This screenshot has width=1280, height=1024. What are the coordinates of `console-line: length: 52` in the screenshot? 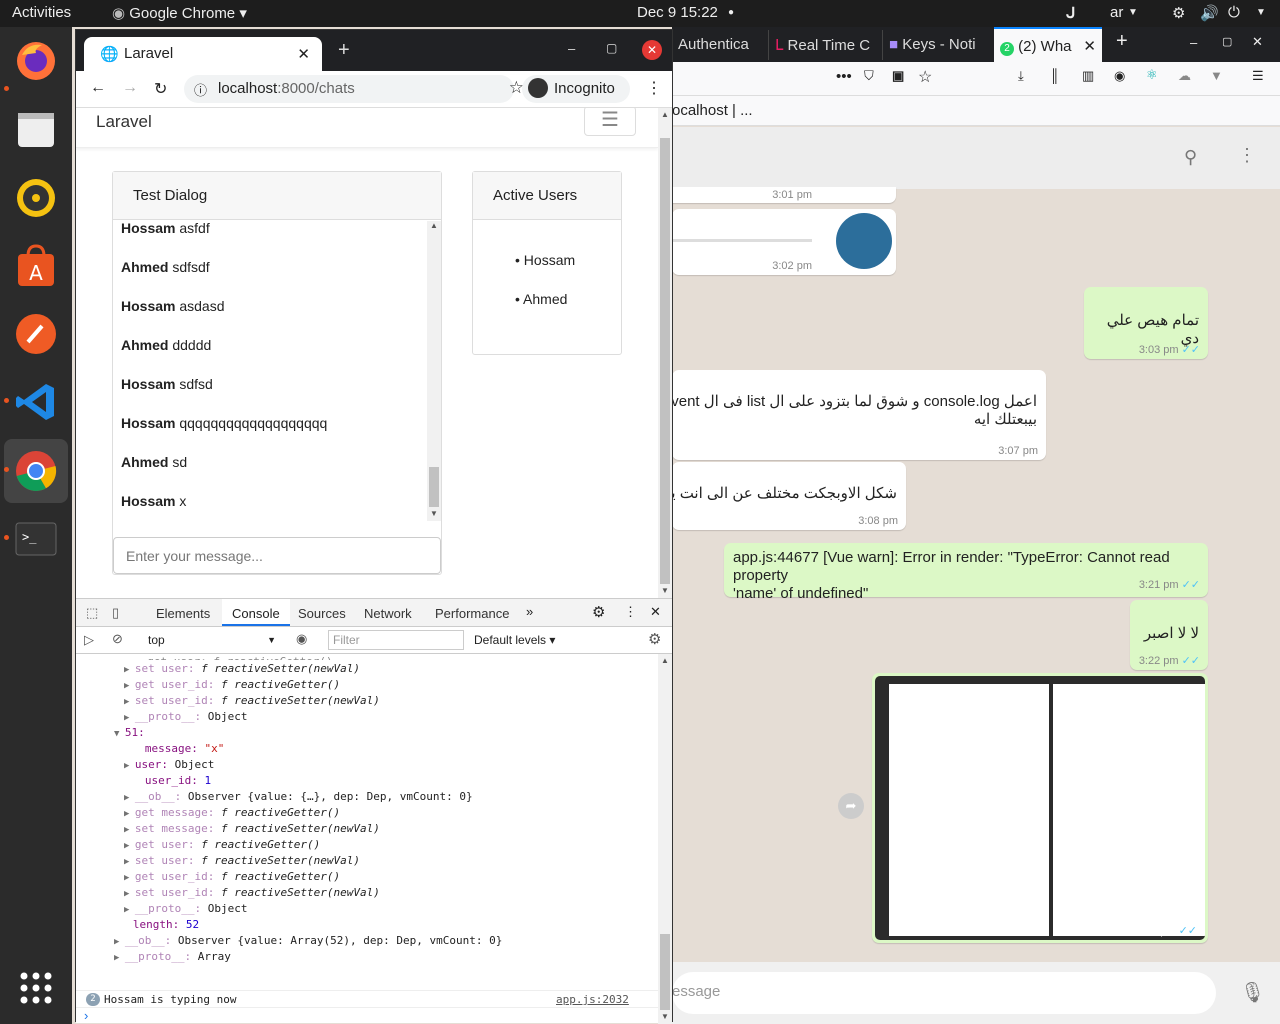 It's located at (160, 925).